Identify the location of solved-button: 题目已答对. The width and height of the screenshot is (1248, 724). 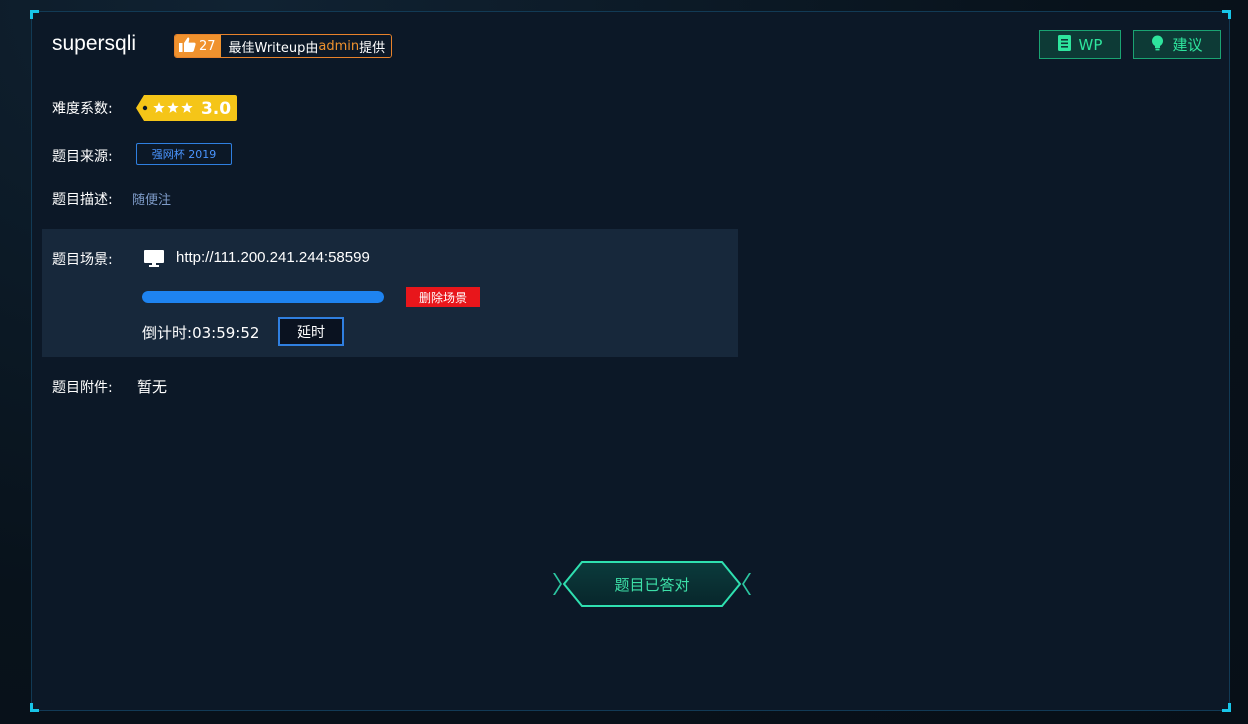
(652, 584).